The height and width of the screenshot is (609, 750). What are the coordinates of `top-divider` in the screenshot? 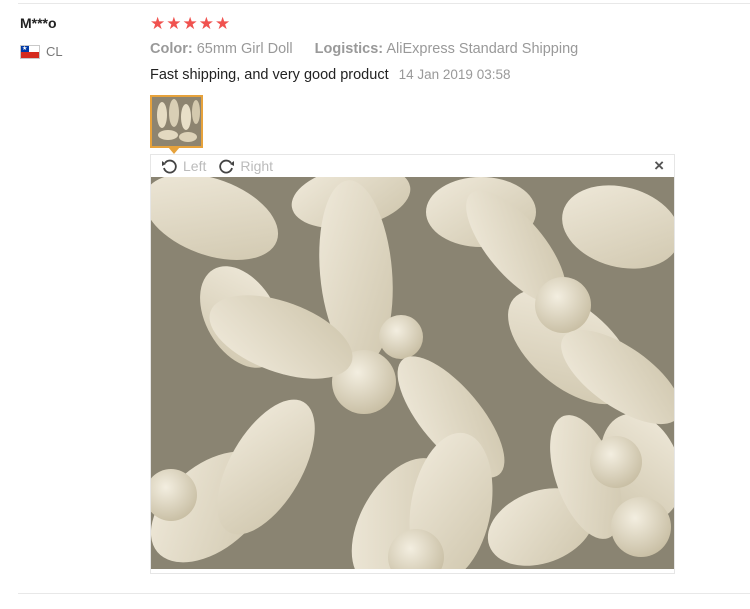 It's located at (384, 3).